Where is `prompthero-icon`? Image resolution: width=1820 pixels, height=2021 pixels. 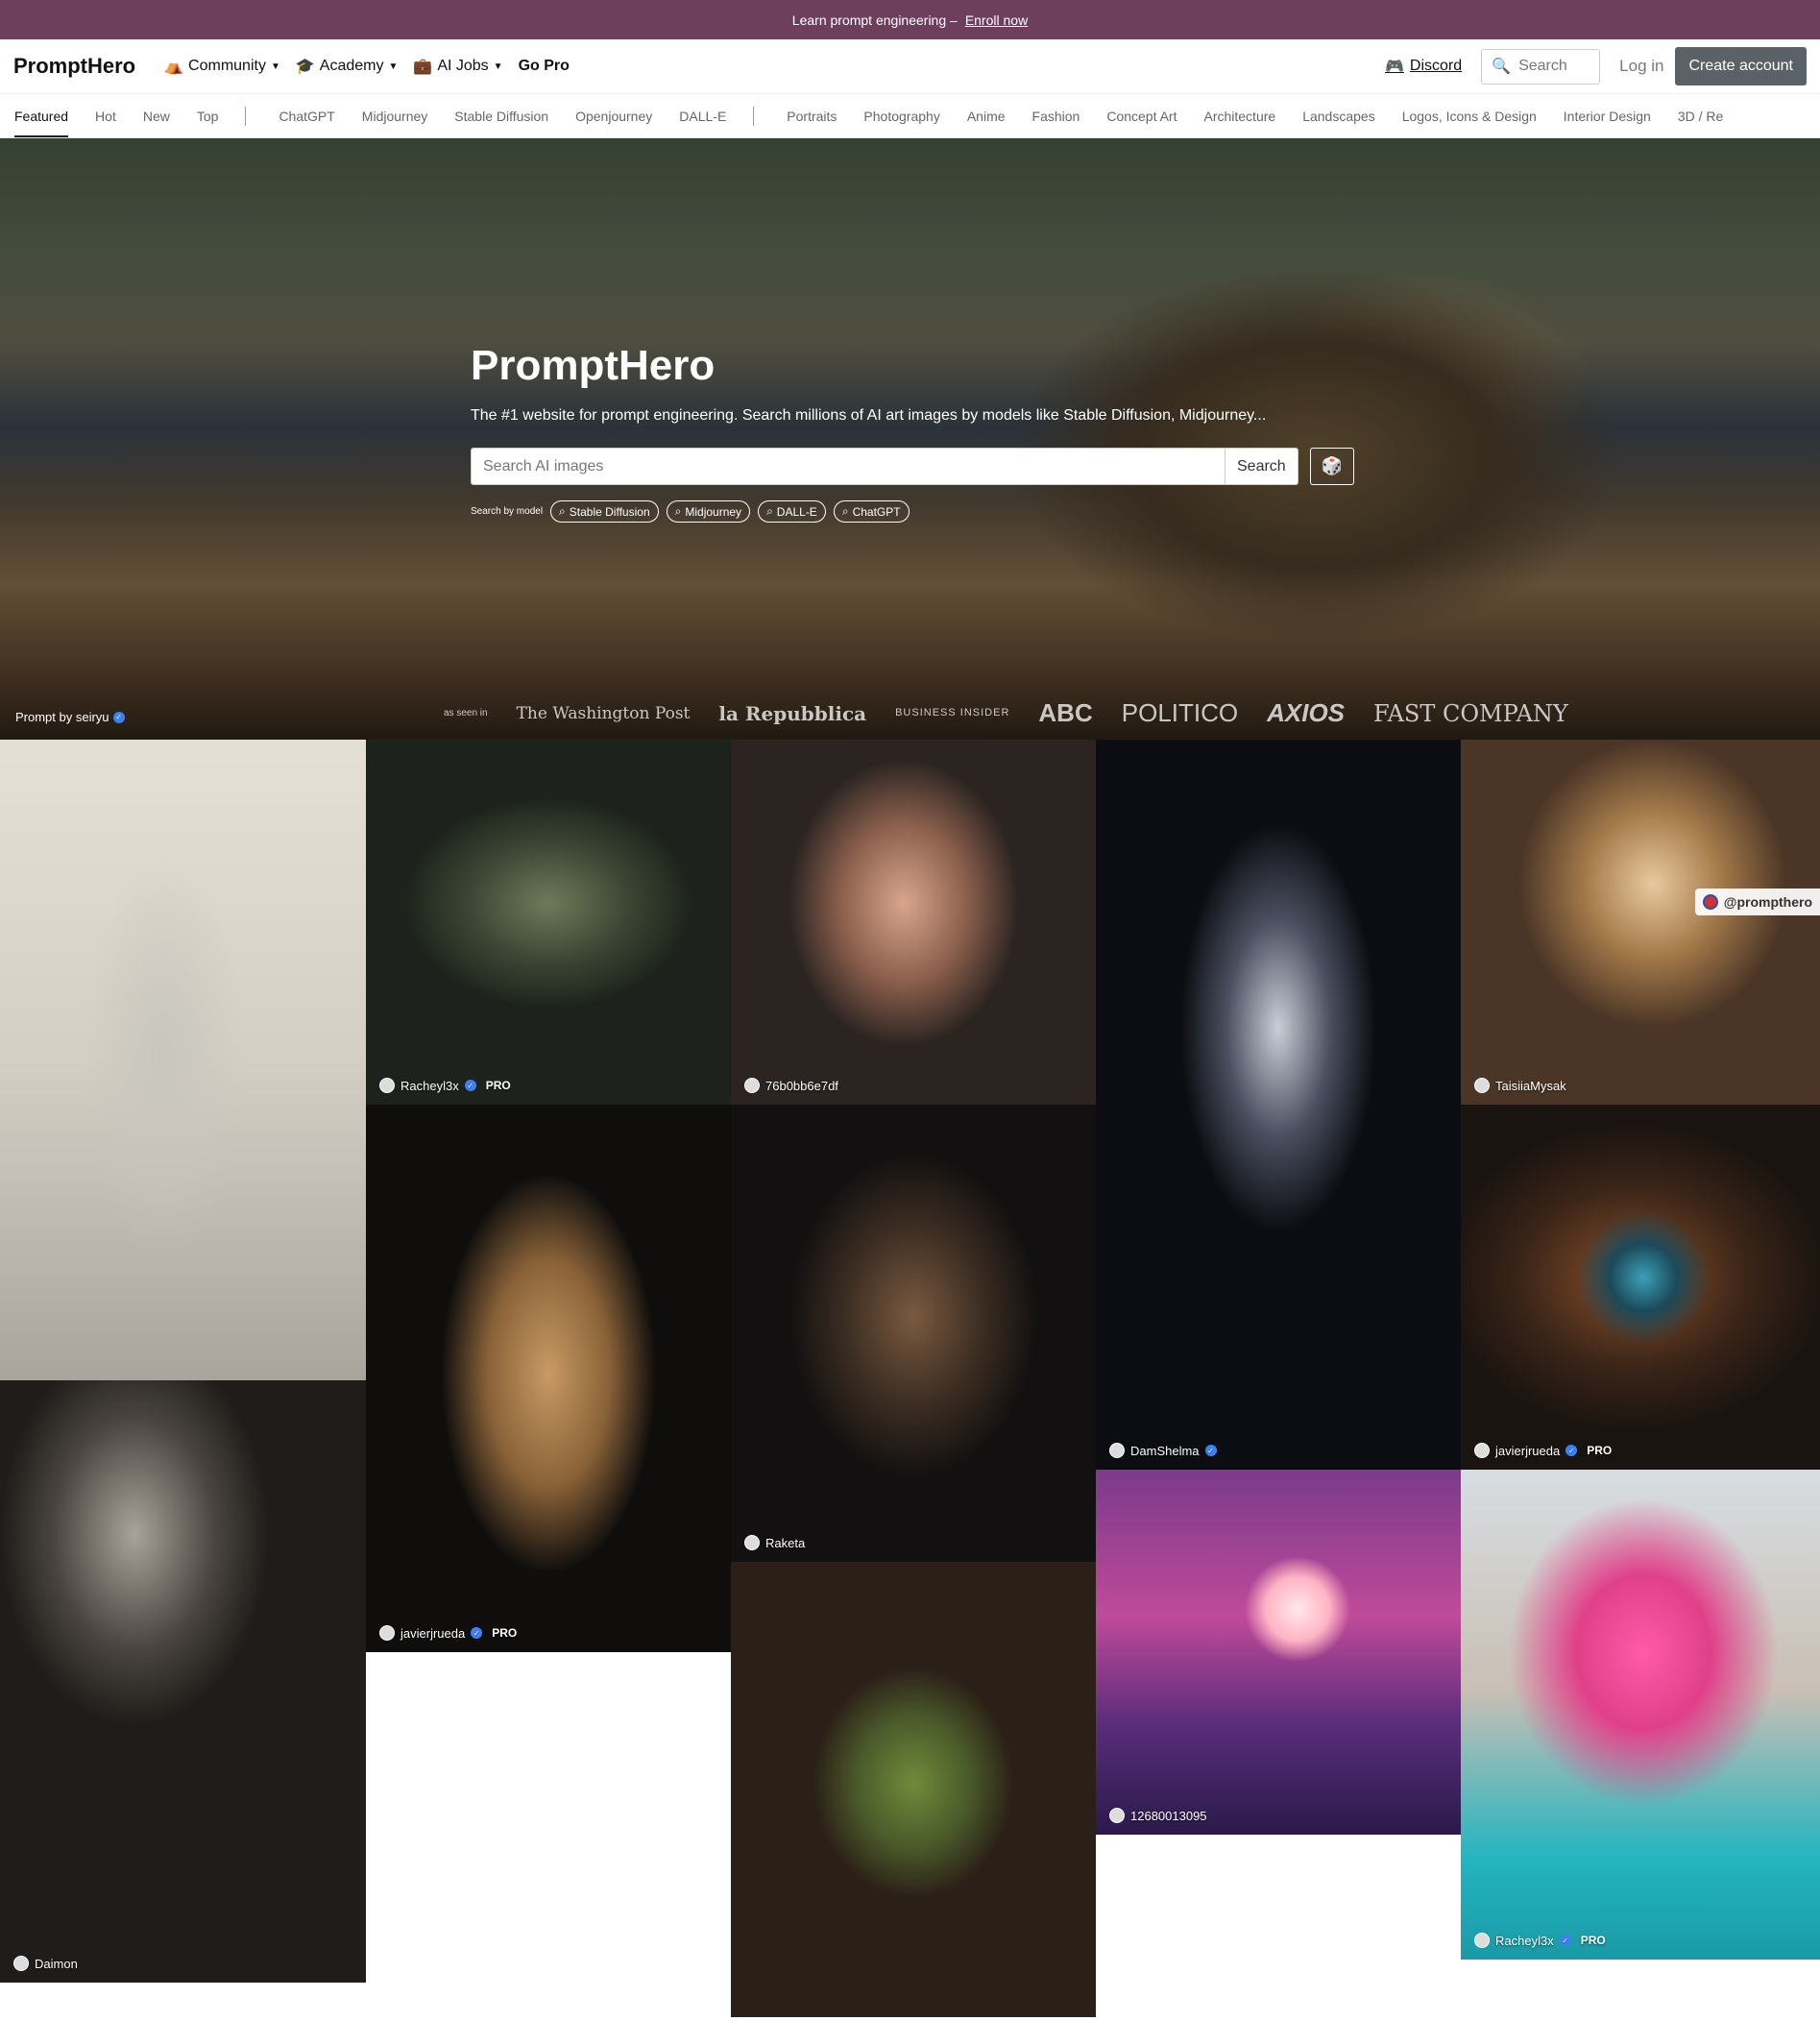 prompthero-icon is located at coordinates (1710, 902).